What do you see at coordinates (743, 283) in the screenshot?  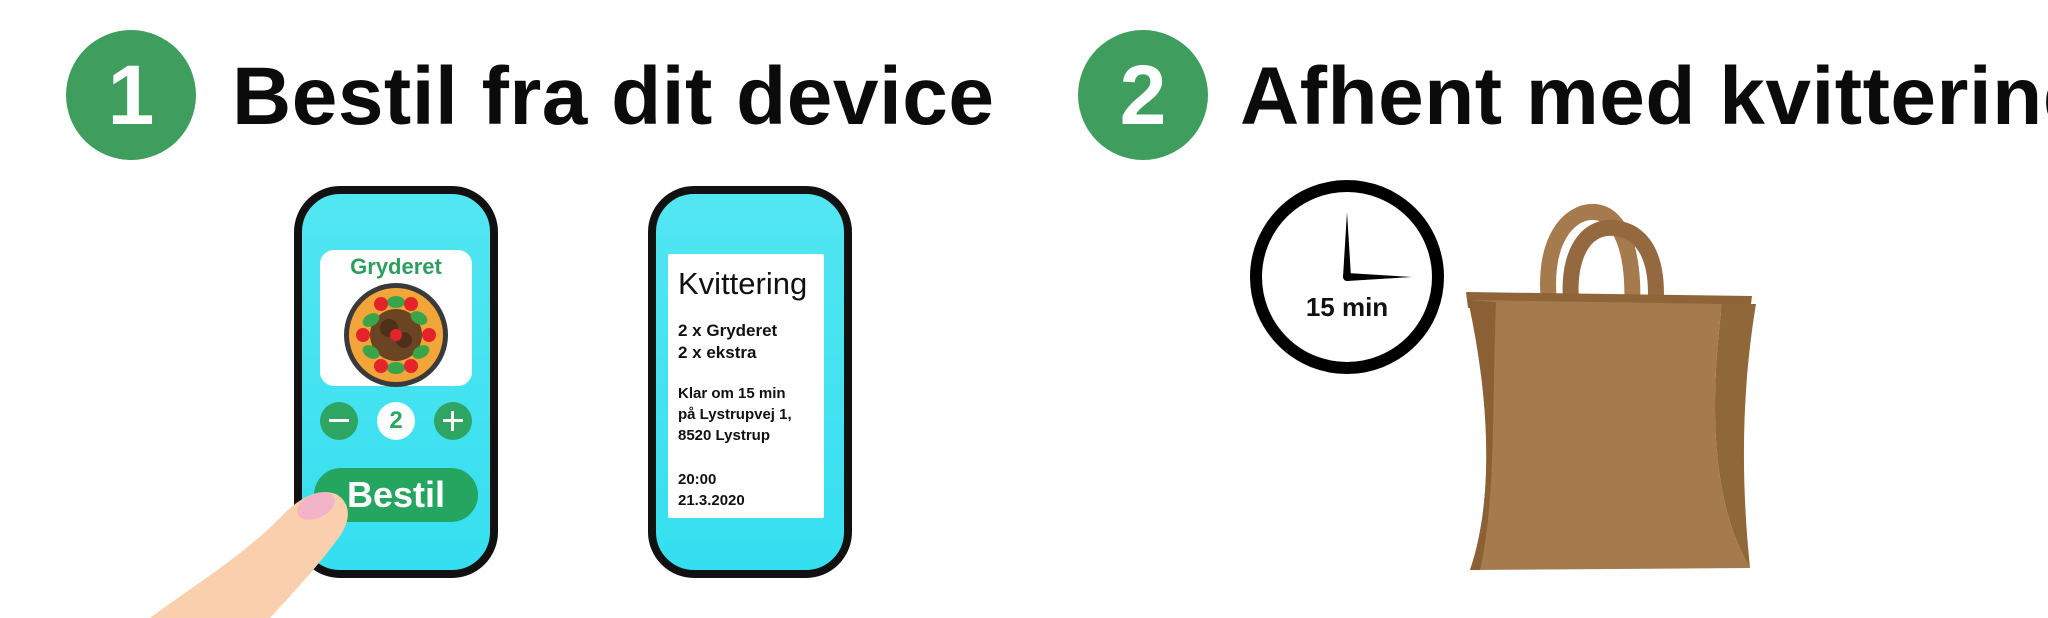 I see `receipt-title: Kvittering` at bounding box center [743, 283].